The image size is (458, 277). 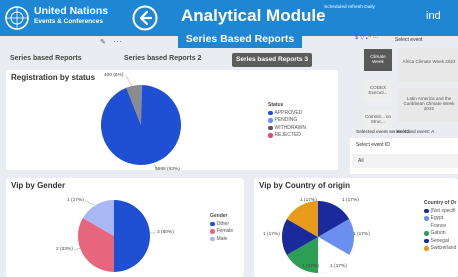 What do you see at coordinates (287, 128) in the screenshot?
I see `legend-item: WITHDRAWN` at bounding box center [287, 128].